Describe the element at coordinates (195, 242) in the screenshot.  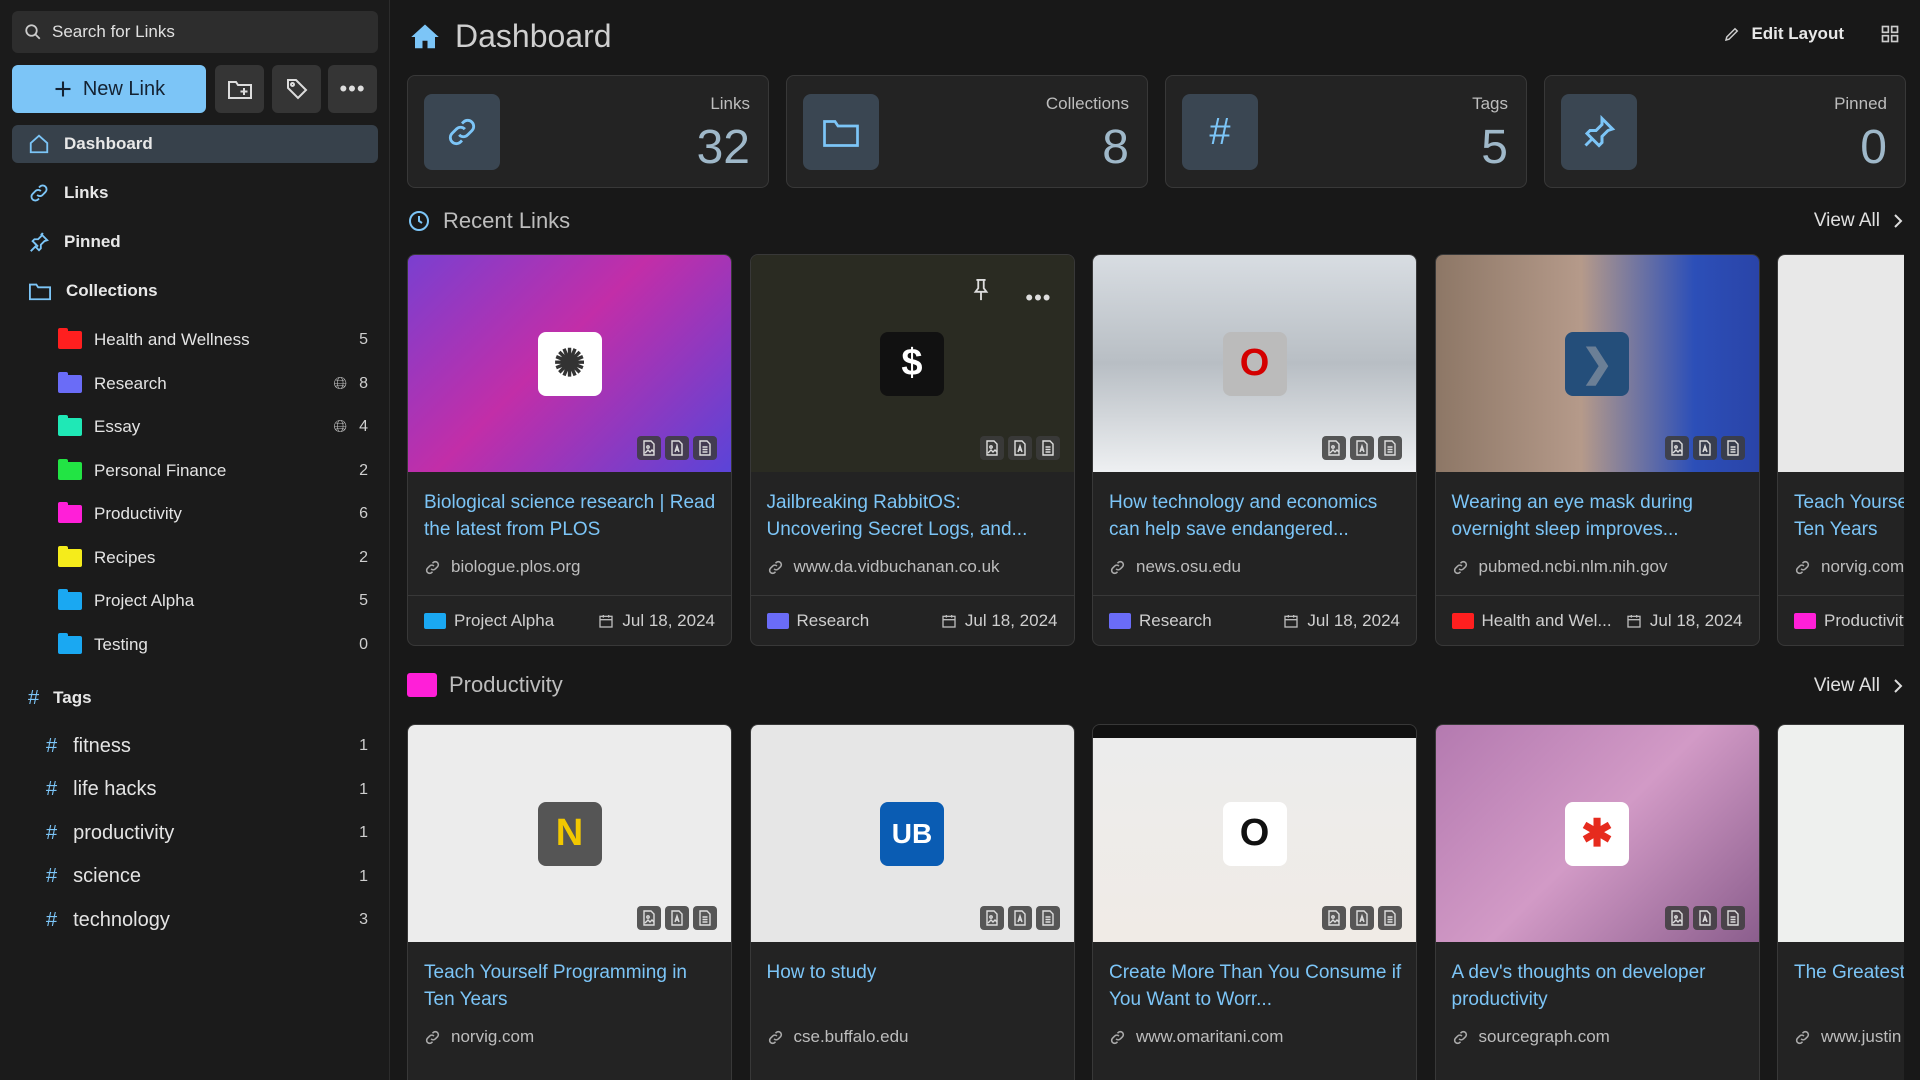
I see `nav-pinned: Pinned` at that location.